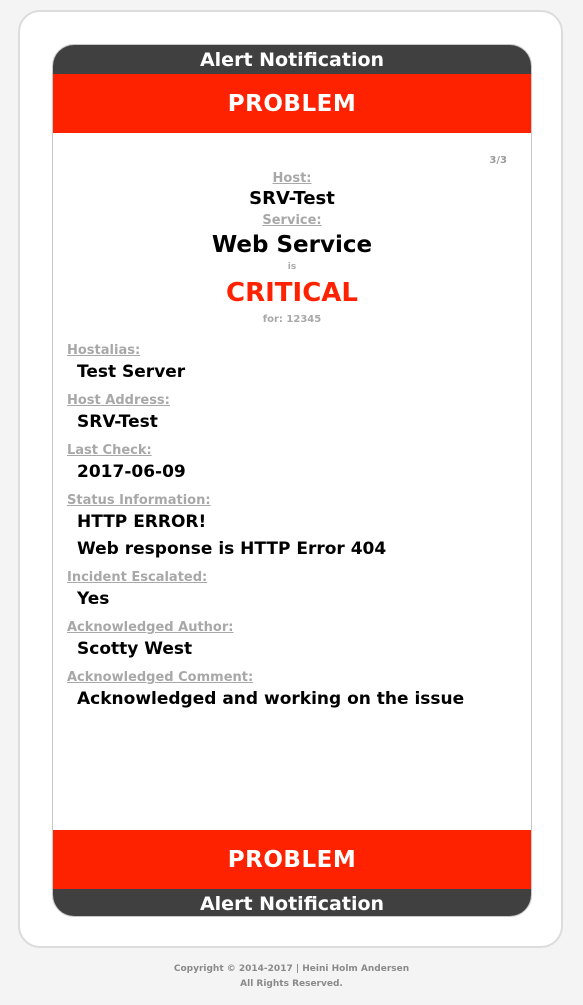 The height and width of the screenshot is (1005, 583). What do you see at coordinates (232, 549) in the screenshot?
I see `status-information-line2: Web response is HTTP Error 404` at bounding box center [232, 549].